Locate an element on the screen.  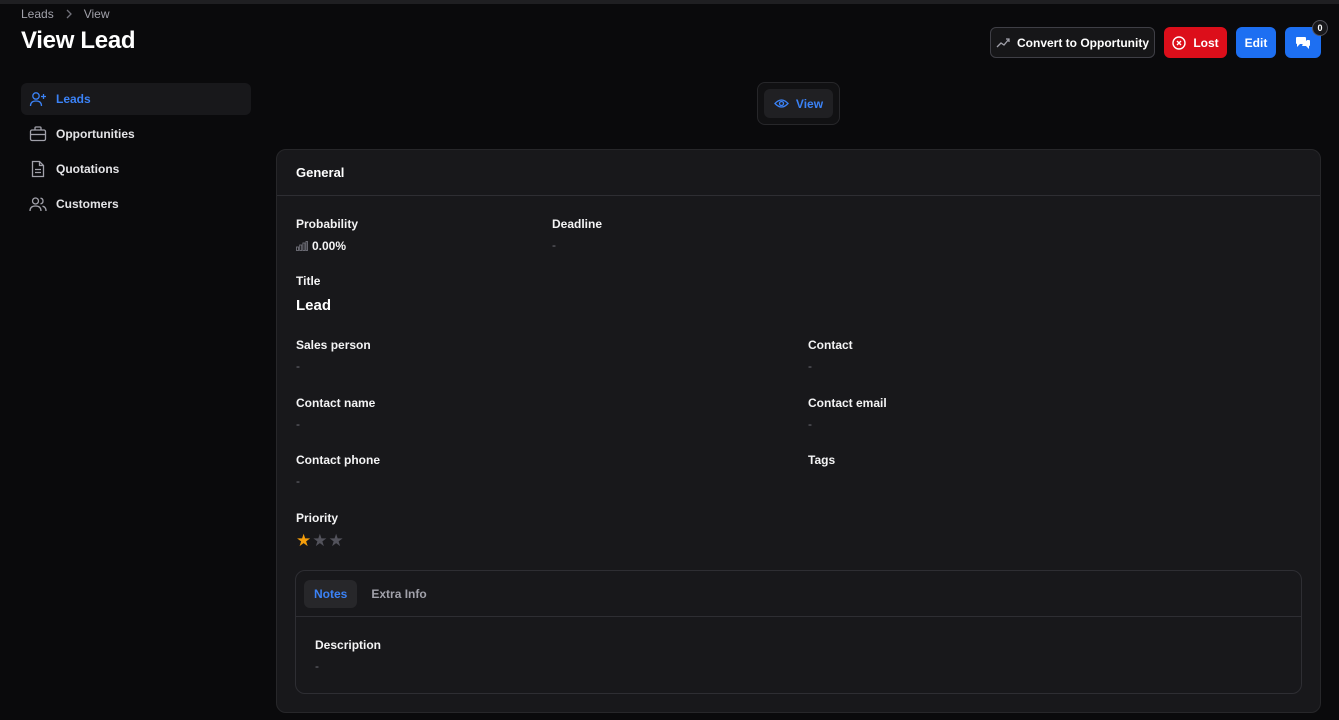
edit-label: Edit is located at coordinates (1256, 42).